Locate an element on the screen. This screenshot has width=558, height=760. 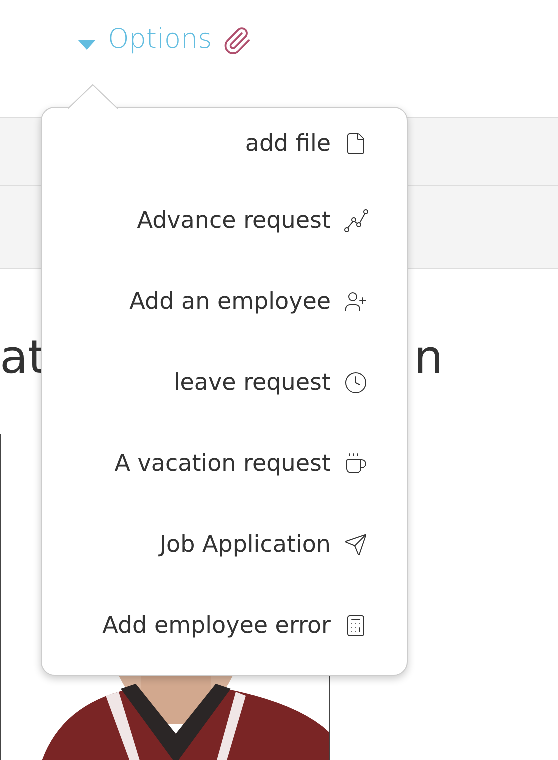
menu-item: A vacation request is located at coordinates (224, 463).